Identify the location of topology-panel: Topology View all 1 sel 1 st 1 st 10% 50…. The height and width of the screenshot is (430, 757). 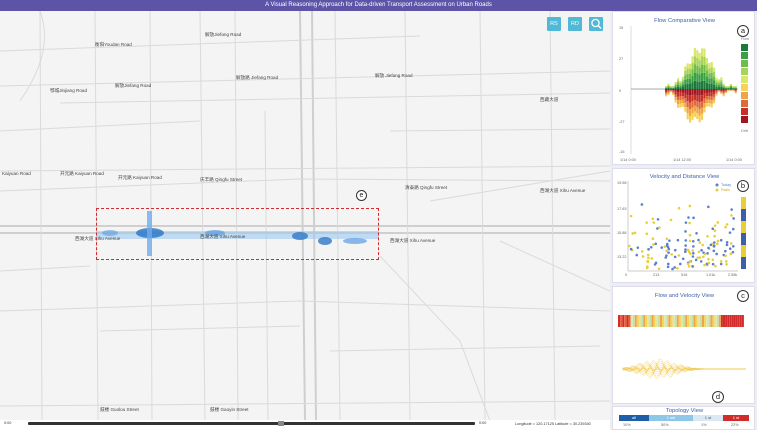
(683, 418).